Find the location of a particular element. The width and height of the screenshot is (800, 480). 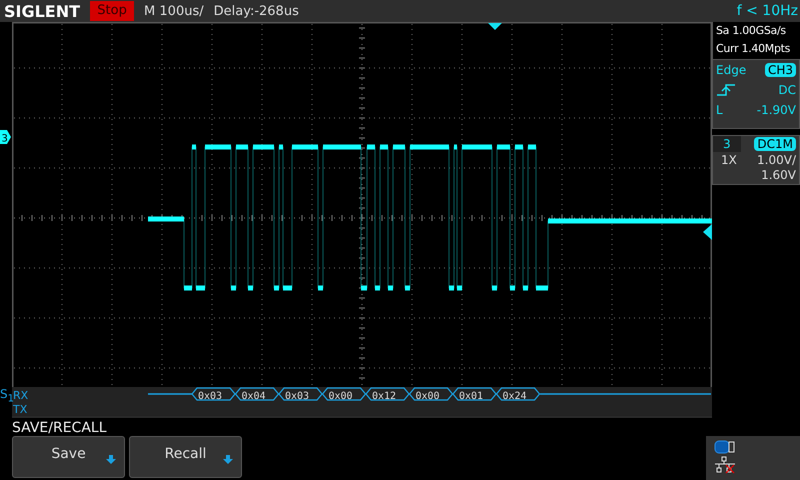

rising-edge-icon is located at coordinates (726, 90).